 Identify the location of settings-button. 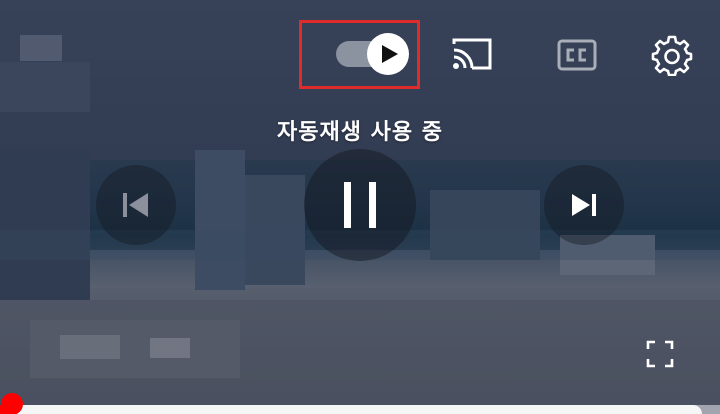
(672, 55).